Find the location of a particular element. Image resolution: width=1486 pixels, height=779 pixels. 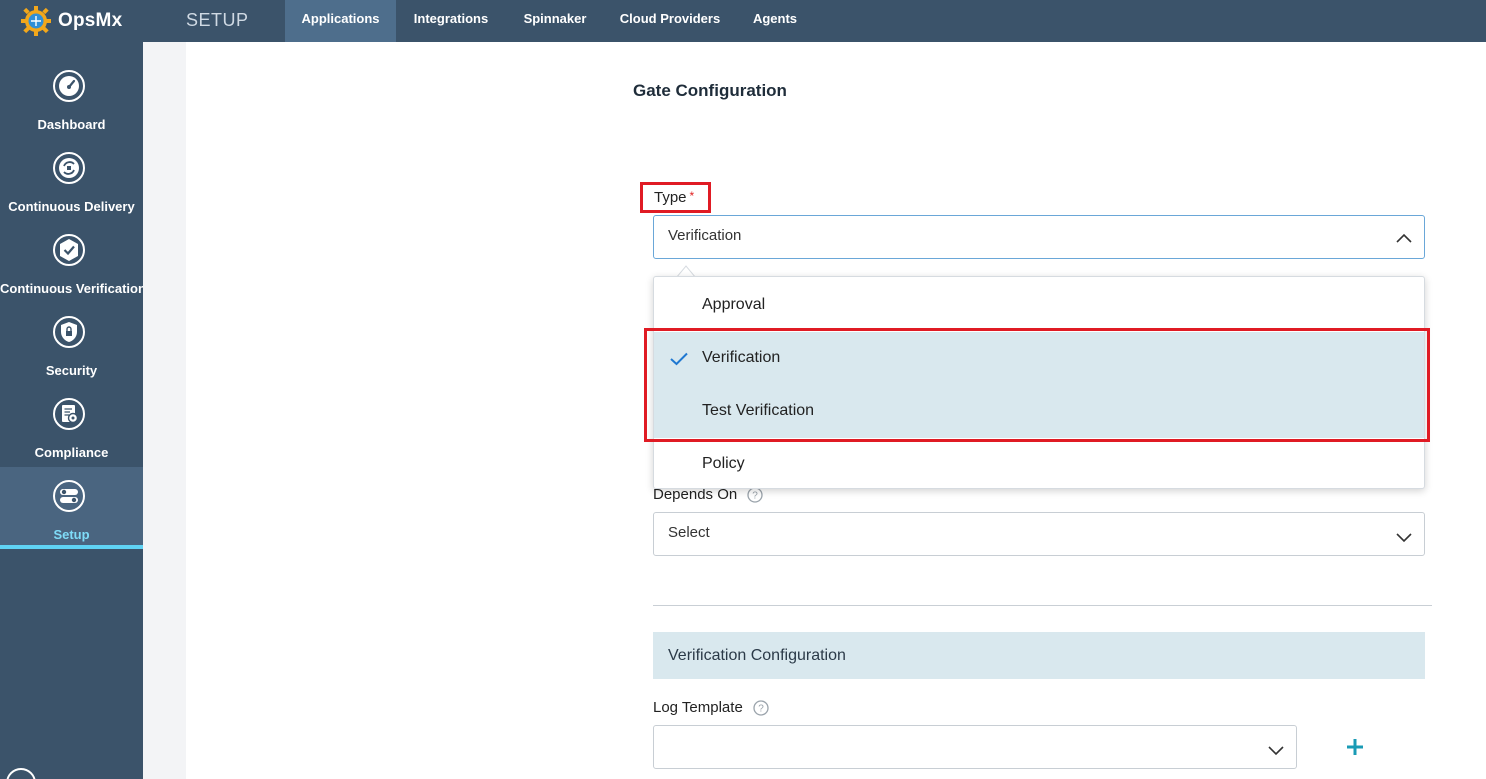

type-label-text: Type is located at coordinates (670, 197).